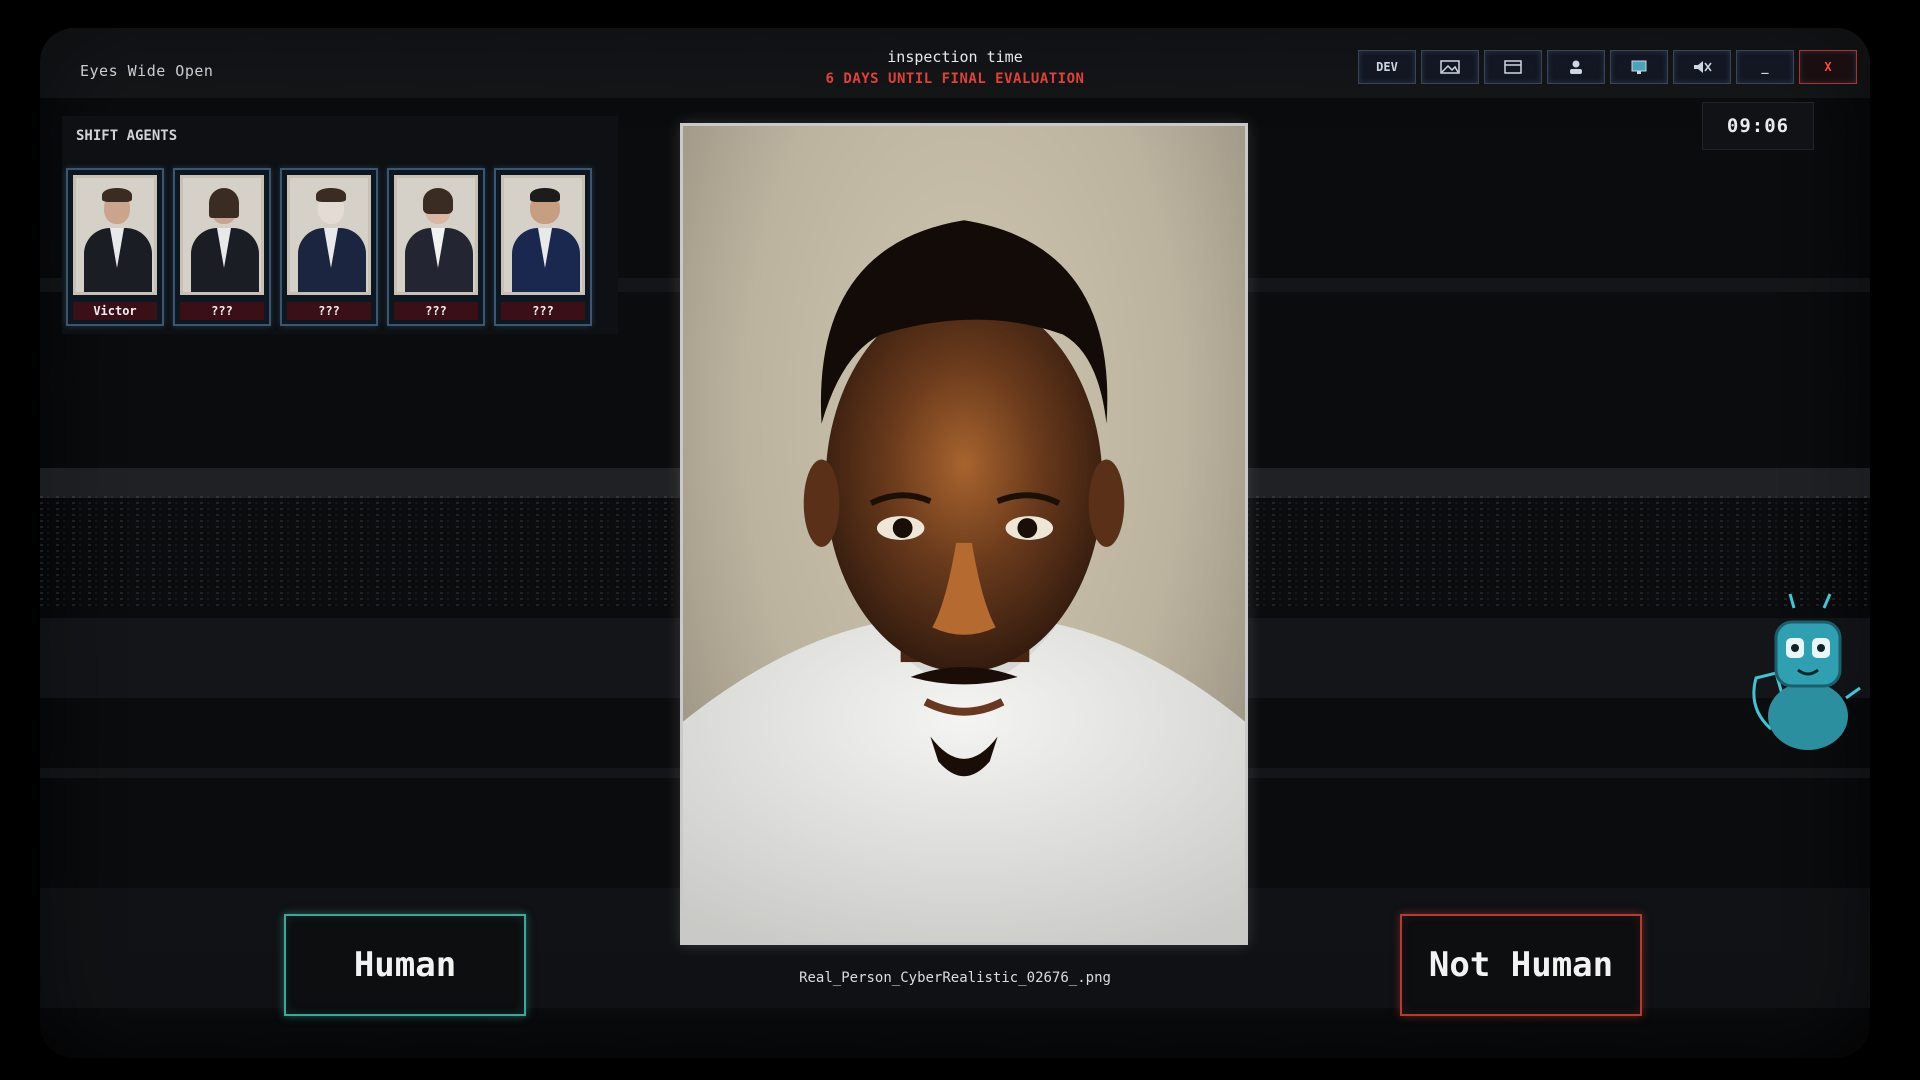 The width and height of the screenshot is (1920, 1080). I want to click on close-icon: X, so click(1828, 67).